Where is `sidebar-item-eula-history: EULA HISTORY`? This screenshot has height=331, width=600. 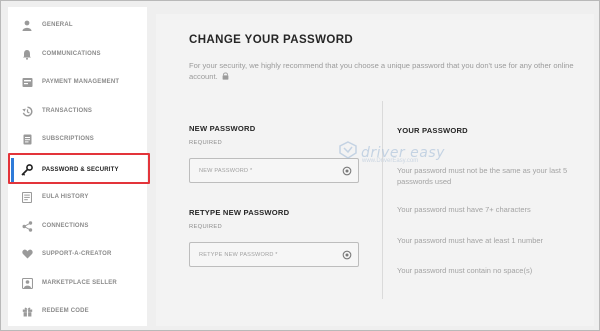
sidebar-item-eula-history: EULA HISTORY is located at coordinates (77, 197).